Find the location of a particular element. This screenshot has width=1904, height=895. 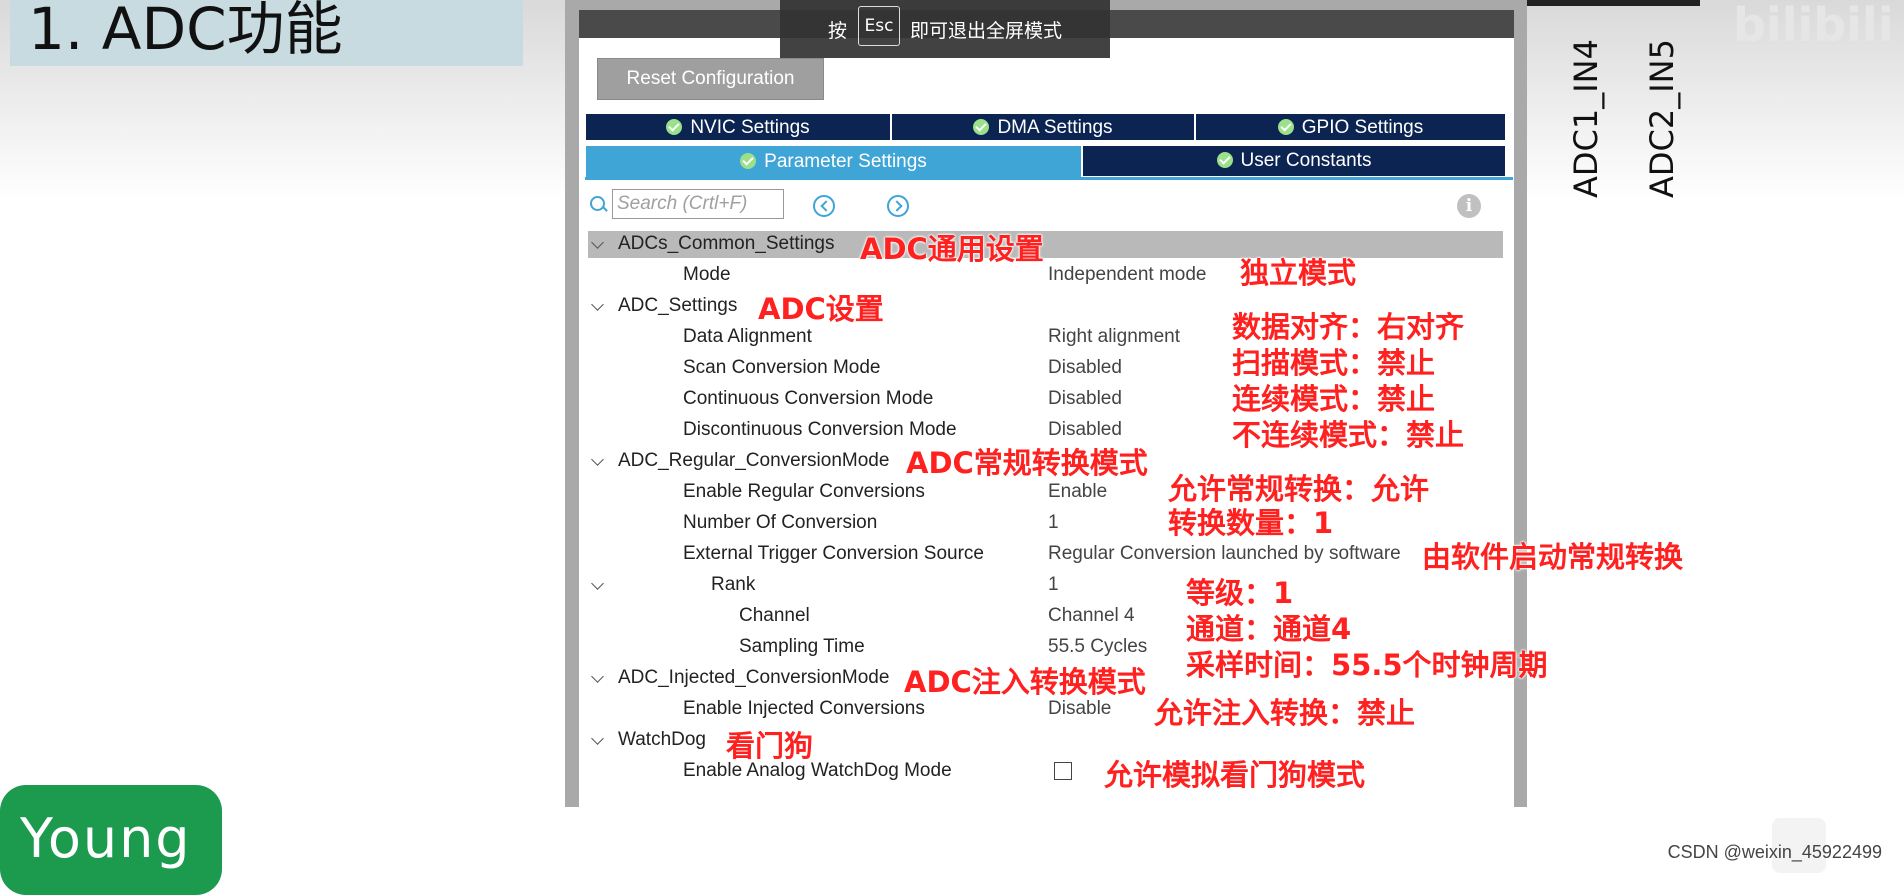

tree-param-value: 55.5 Cycles is located at coordinates (1097, 647).